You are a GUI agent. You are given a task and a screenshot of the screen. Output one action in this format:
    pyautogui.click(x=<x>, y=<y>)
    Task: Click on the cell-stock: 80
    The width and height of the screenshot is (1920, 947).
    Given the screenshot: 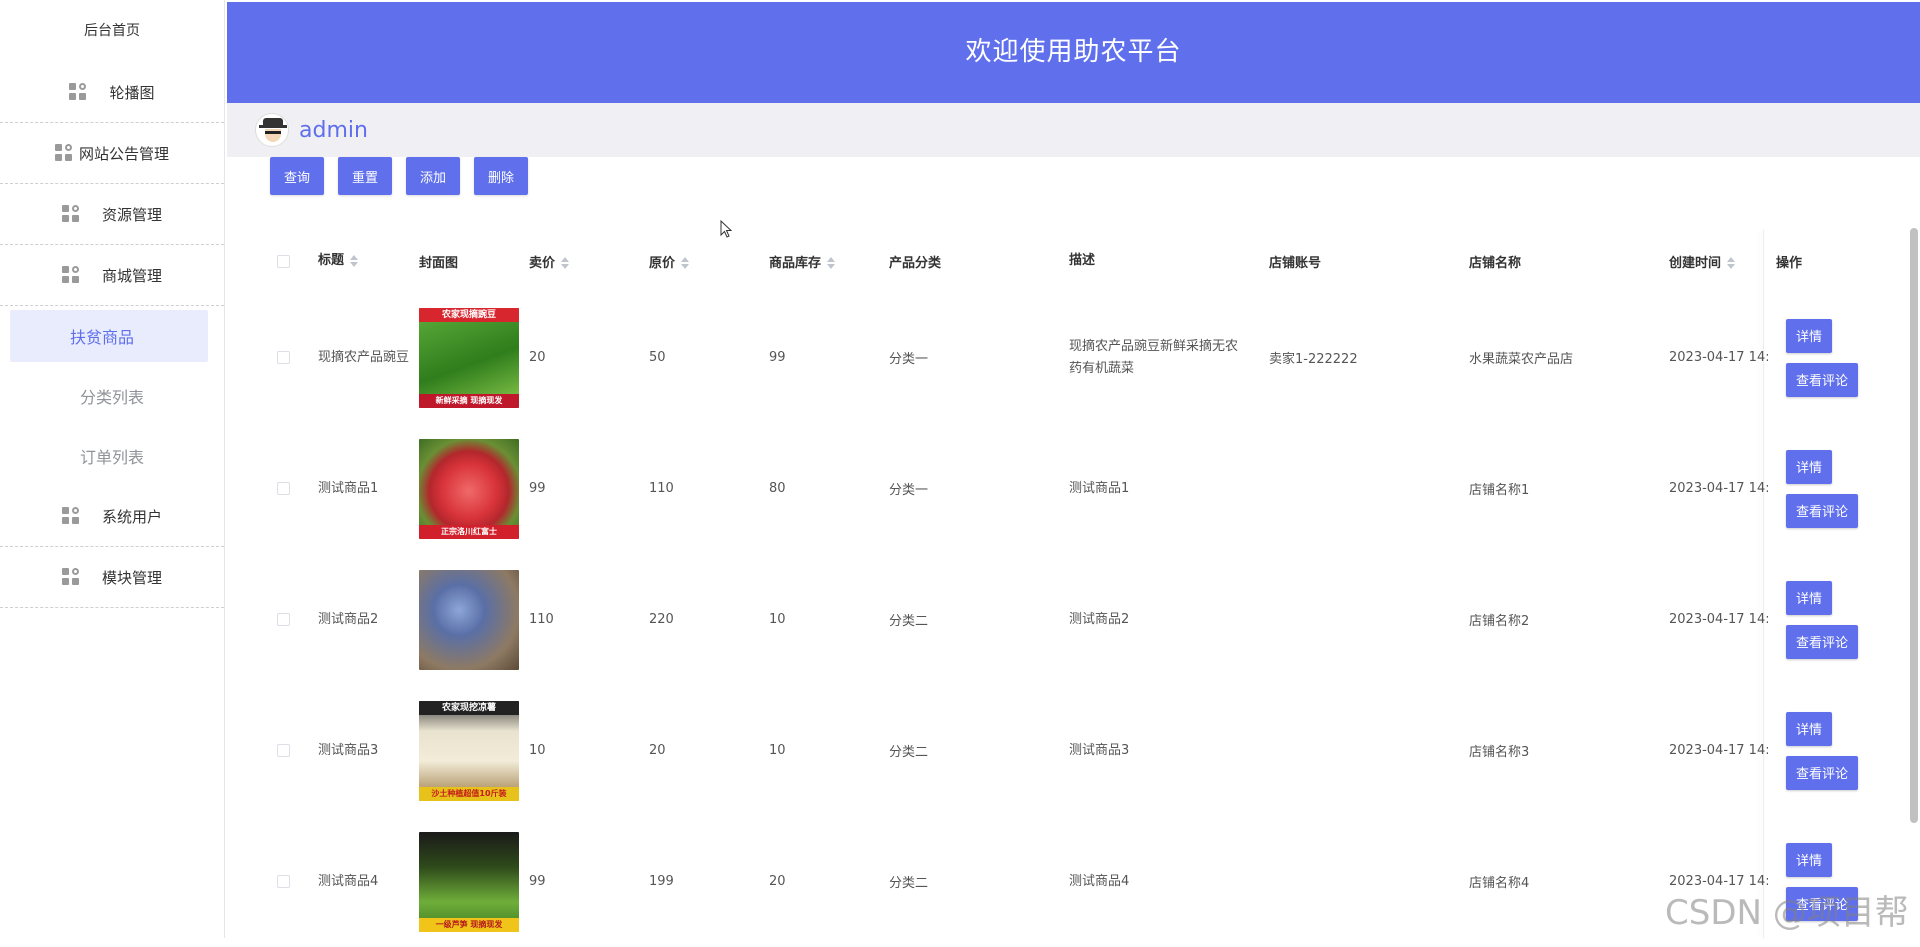 What is the action you would take?
    pyautogui.click(x=777, y=488)
    